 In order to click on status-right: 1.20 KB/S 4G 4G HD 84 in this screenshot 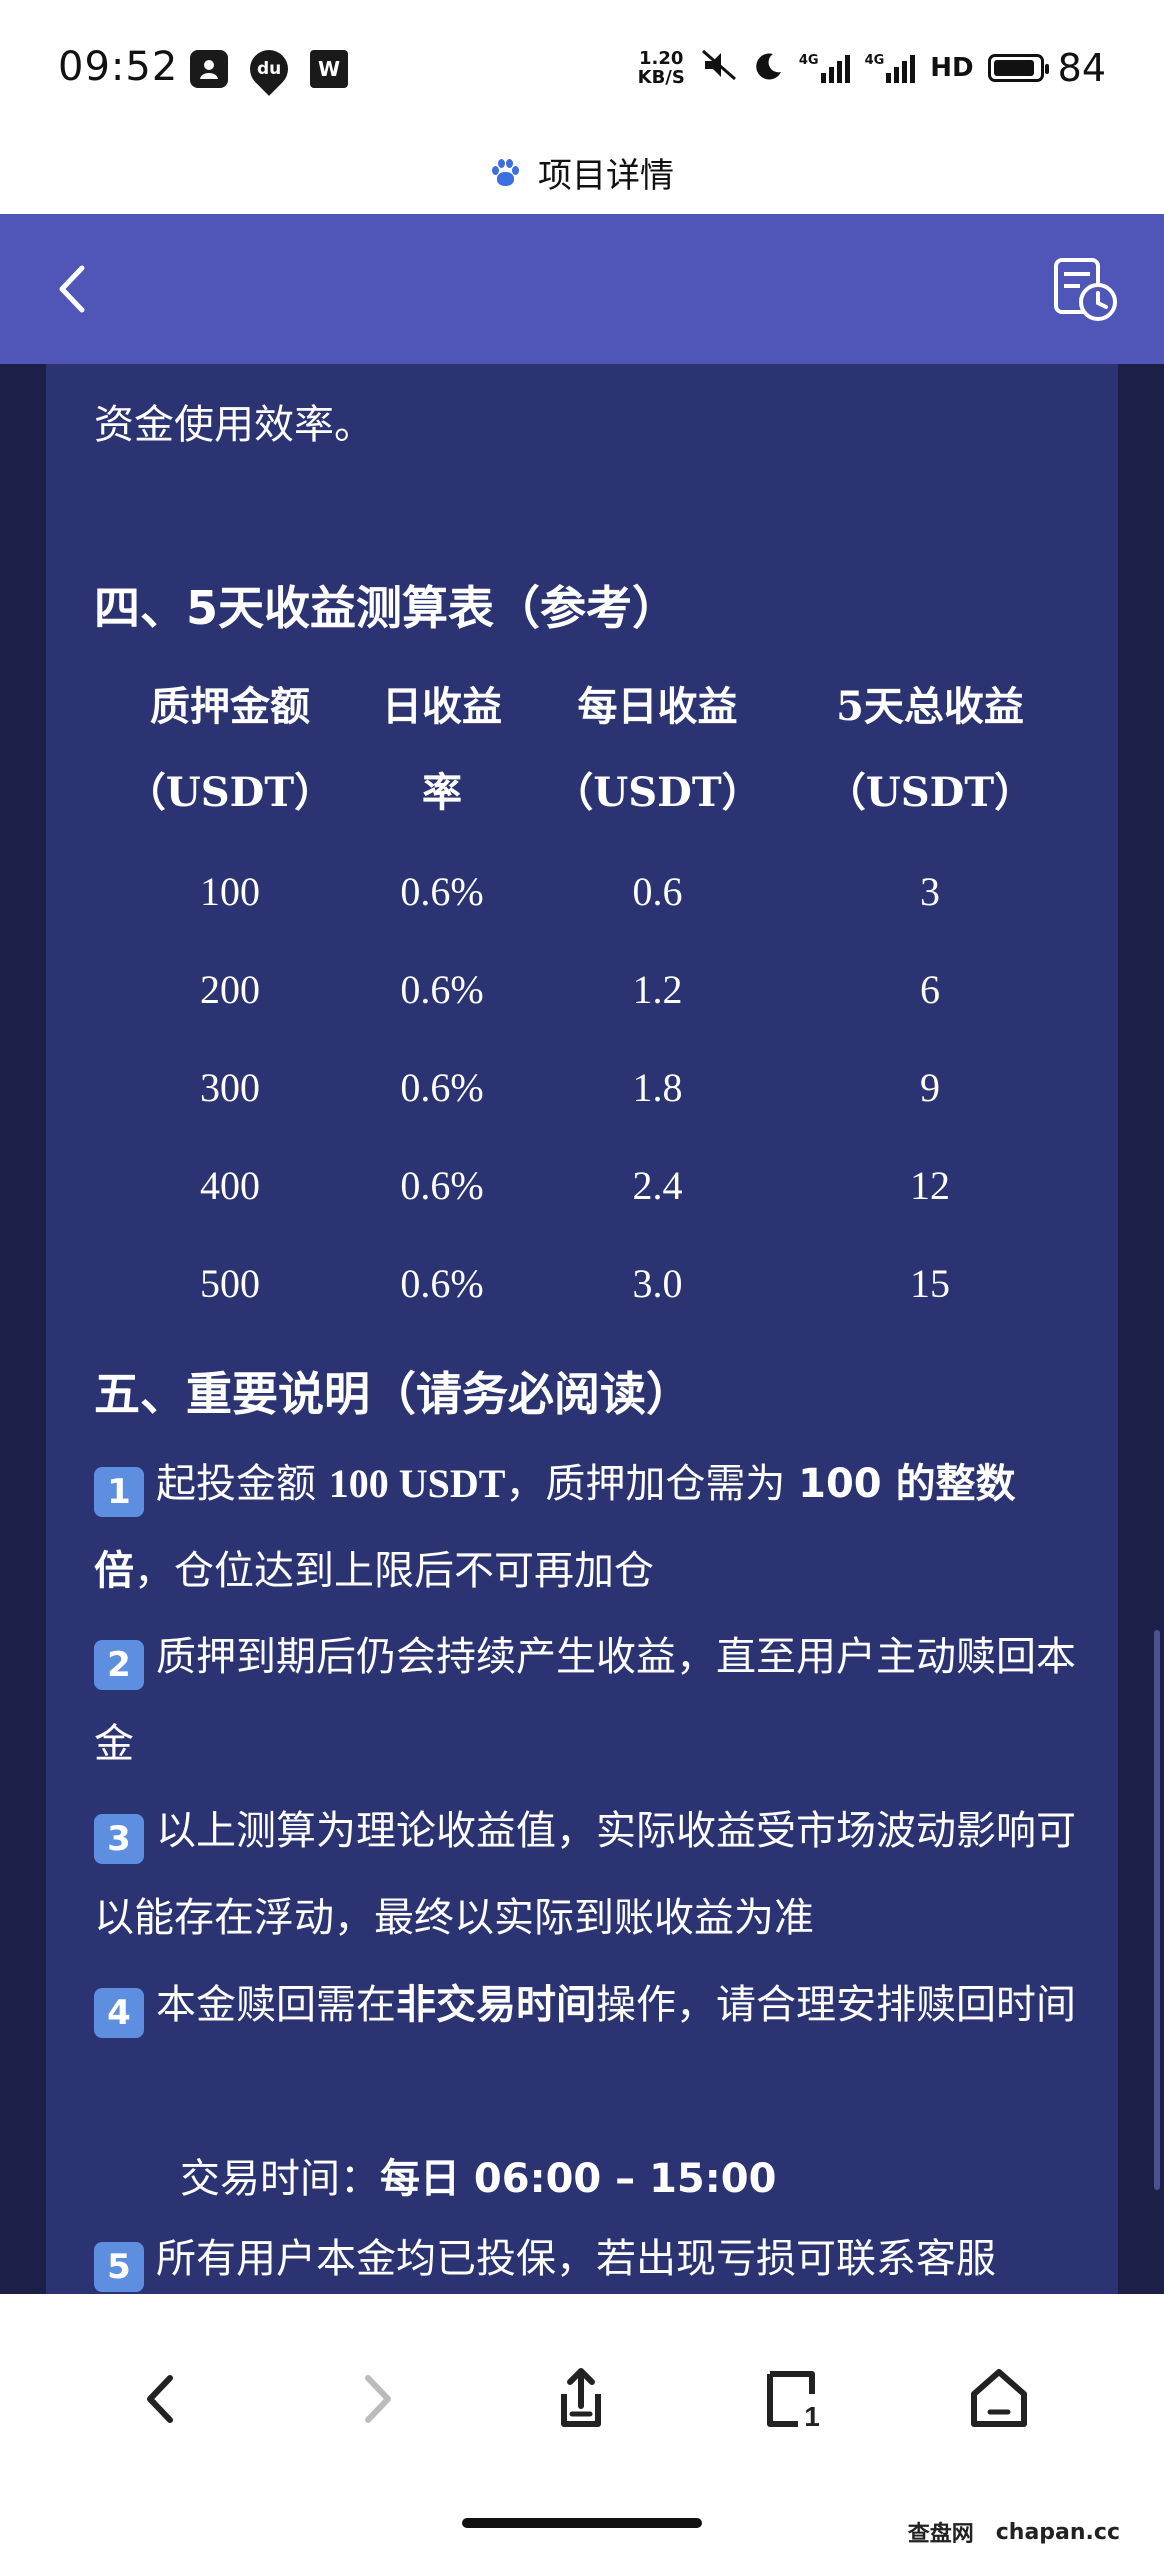, I will do `click(872, 68)`.